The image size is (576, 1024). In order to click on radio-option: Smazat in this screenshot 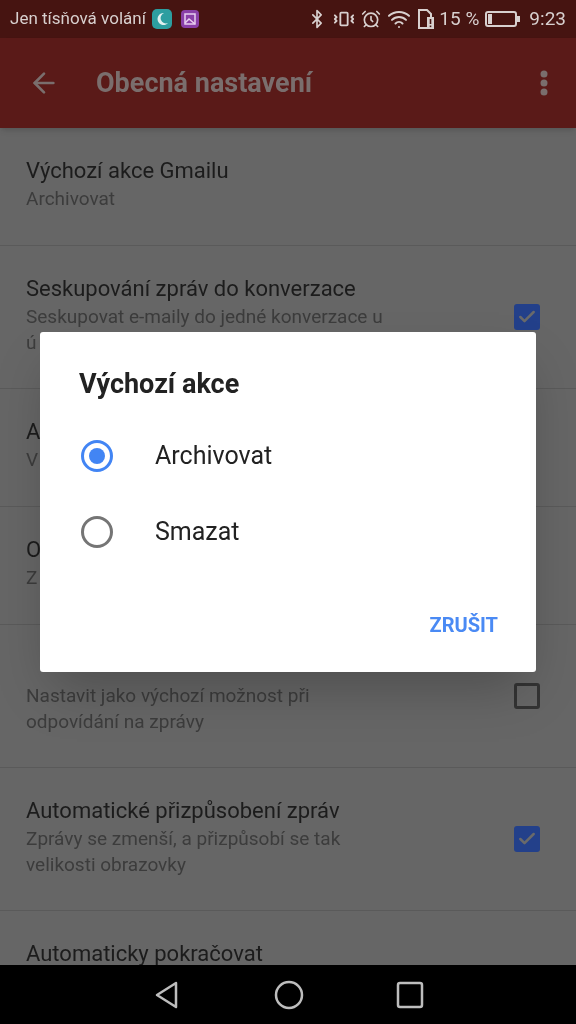, I will do `click(288, 532)`.